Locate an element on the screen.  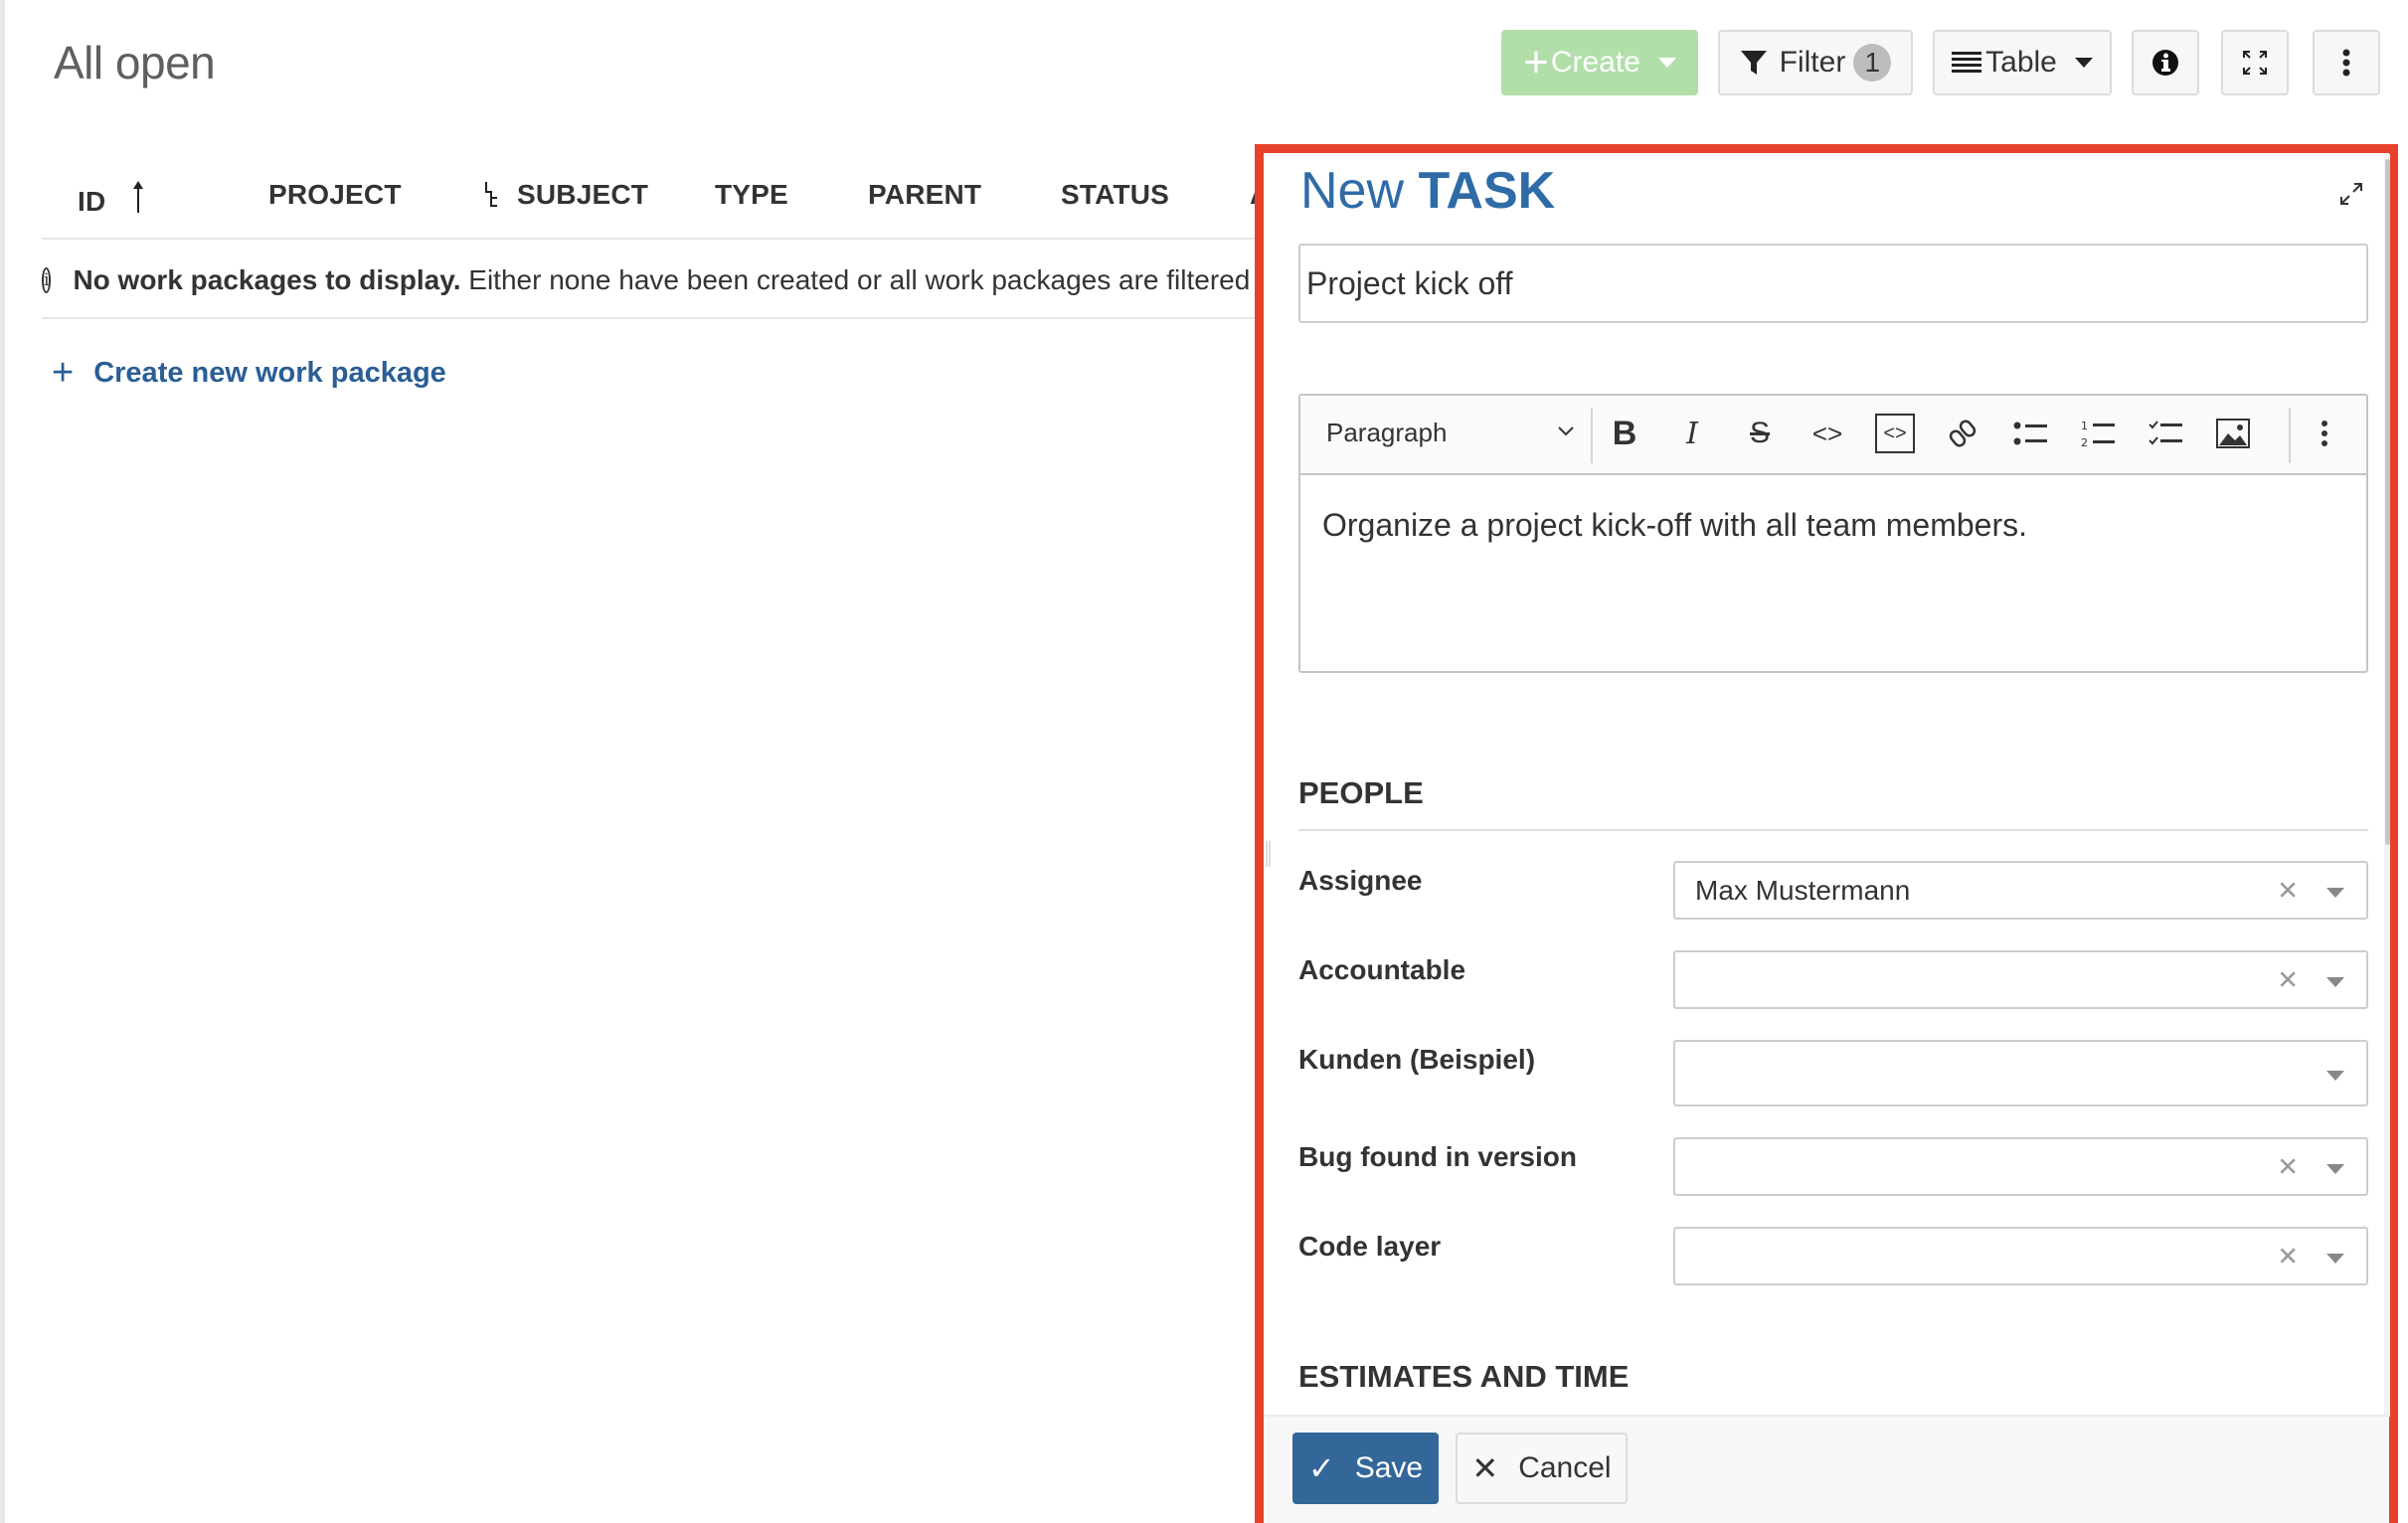
column-header-type: TYPE is located at coordinates (751, 195).